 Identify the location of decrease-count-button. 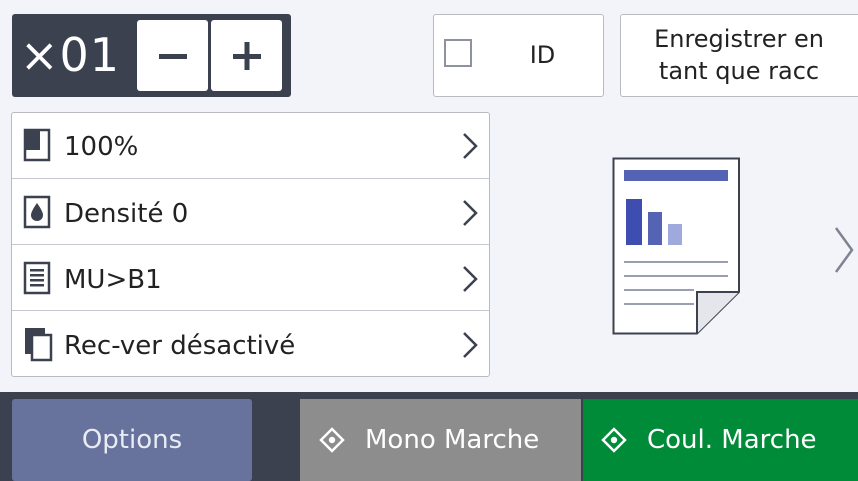
(172, 55).